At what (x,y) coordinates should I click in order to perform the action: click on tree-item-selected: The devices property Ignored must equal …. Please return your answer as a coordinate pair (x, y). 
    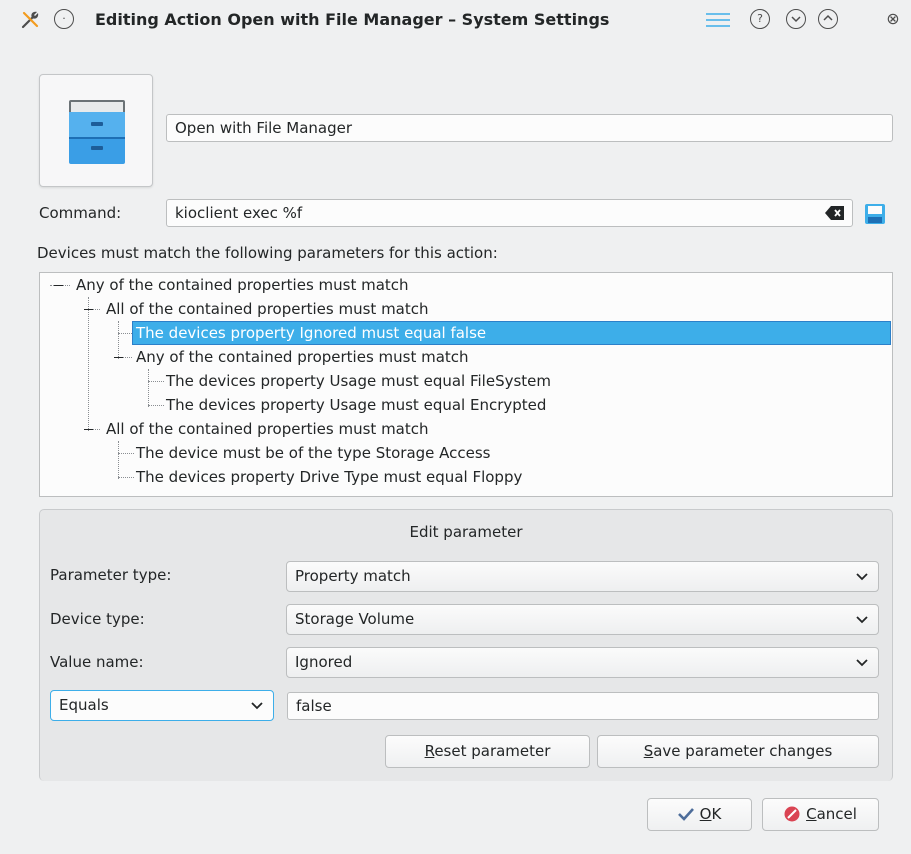
    Looking at the image, I should click on (511, 333).